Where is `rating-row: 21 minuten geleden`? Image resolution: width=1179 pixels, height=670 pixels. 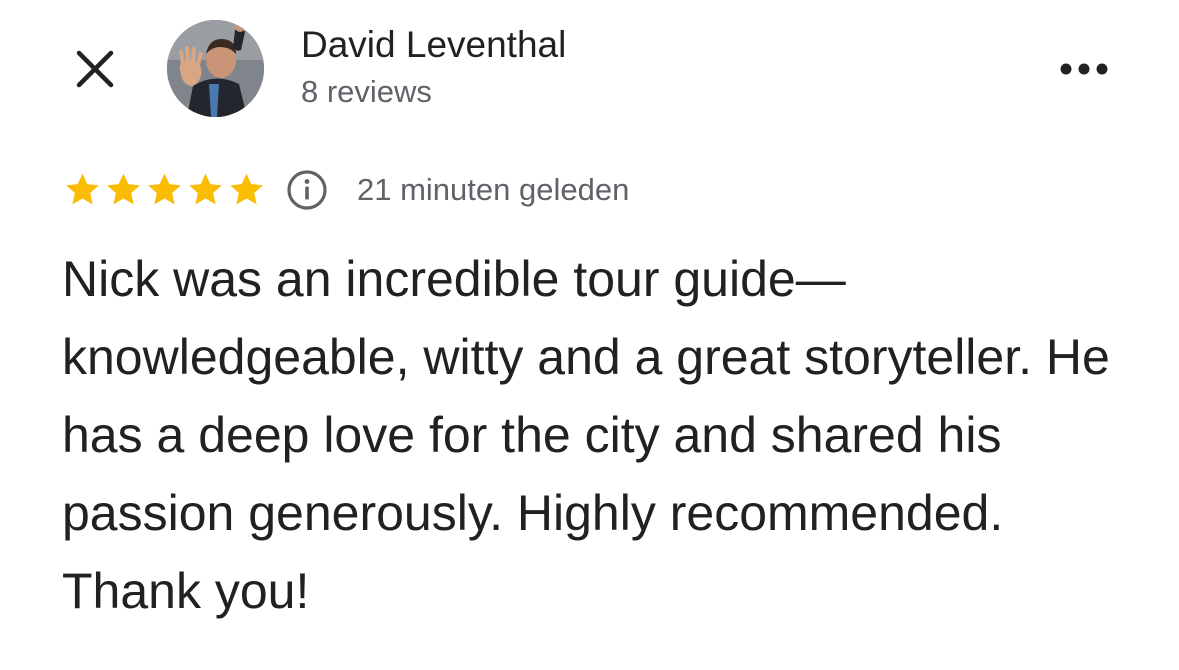
rating-row: 21 minuten geleden is located at coordinates (345, 190).